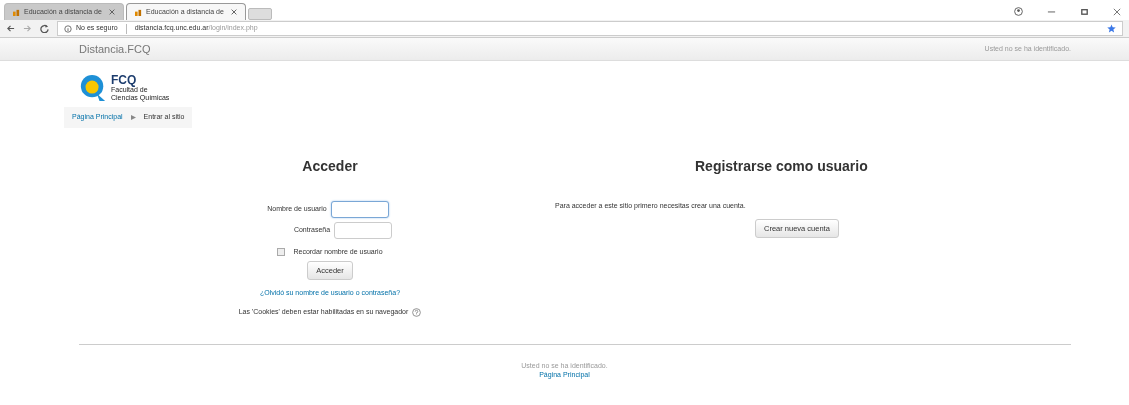 This screenshot has height=405, width=1129. Describe the element at coordinates (330, 166) in the screenshot. I see `login-heading: Acceder` at that location.